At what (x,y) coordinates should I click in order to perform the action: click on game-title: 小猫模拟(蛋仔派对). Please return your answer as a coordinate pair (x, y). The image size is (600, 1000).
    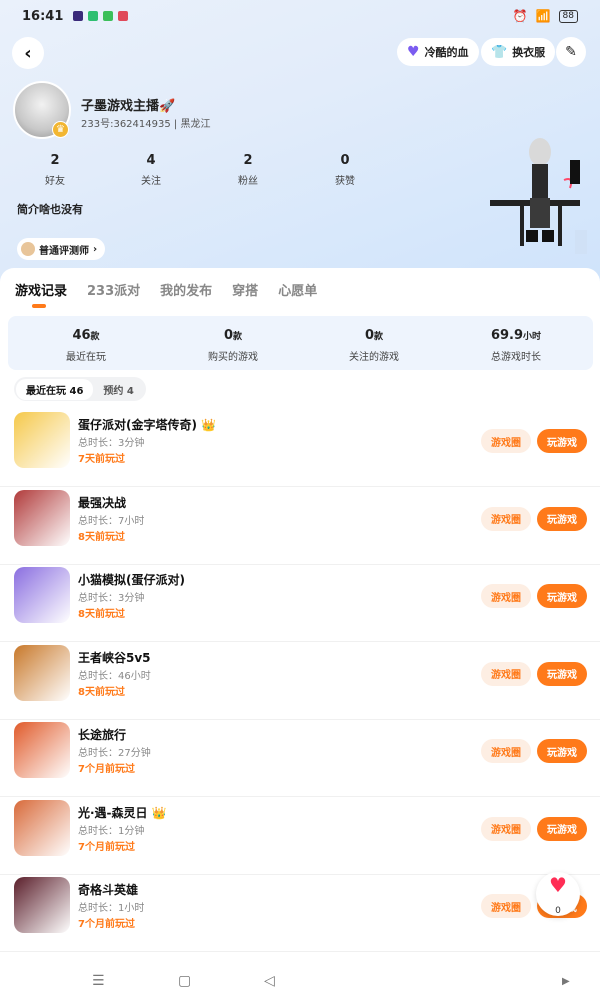
    Looking at the image, I should click on (131, 580).